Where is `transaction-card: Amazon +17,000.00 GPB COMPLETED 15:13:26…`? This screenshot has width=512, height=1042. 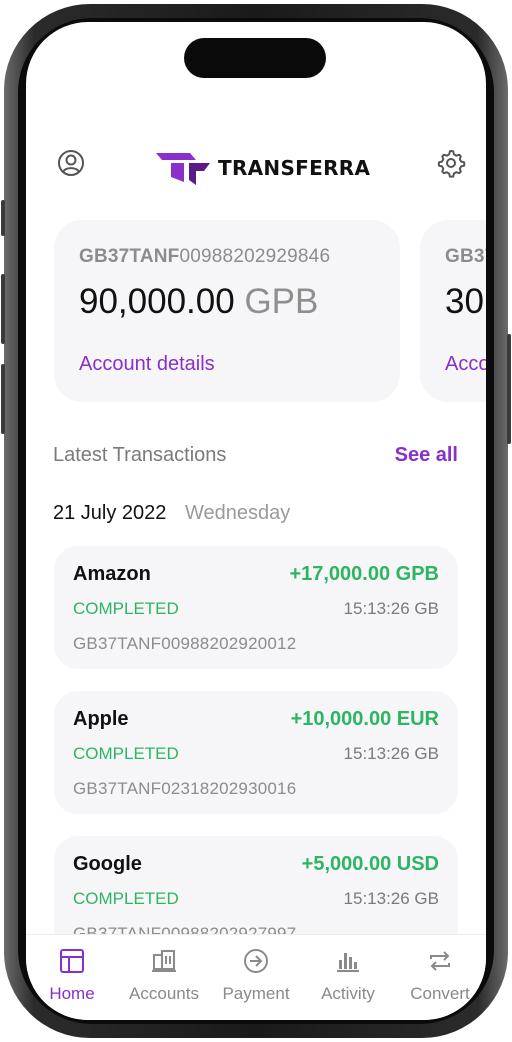
transaction-card: Amazon +17,000.00 GPB COMPLETED 15:13:26… is located at coordinates (256, 607).